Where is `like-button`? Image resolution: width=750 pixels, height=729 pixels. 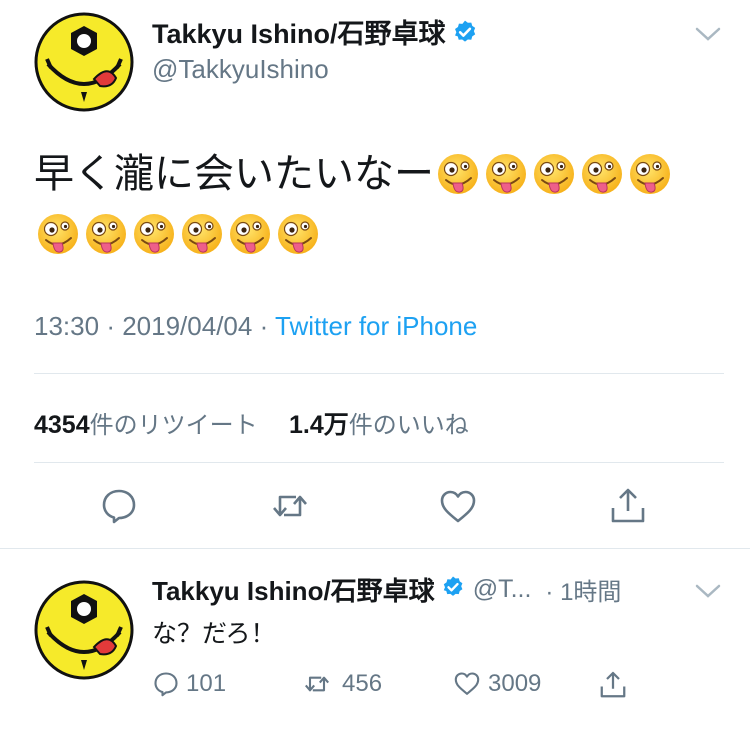
like-button is located at coordinates (458, 509).